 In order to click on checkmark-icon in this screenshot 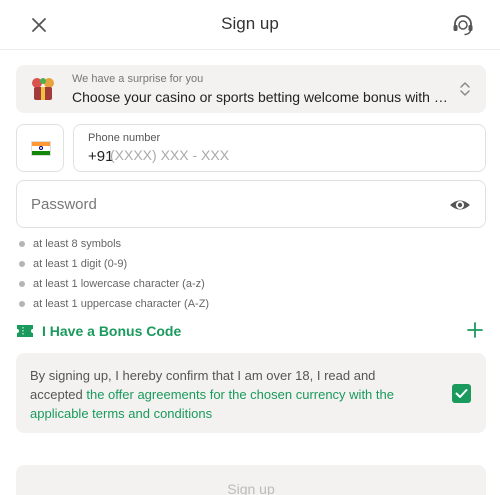, I will do `click(461, 393)`.